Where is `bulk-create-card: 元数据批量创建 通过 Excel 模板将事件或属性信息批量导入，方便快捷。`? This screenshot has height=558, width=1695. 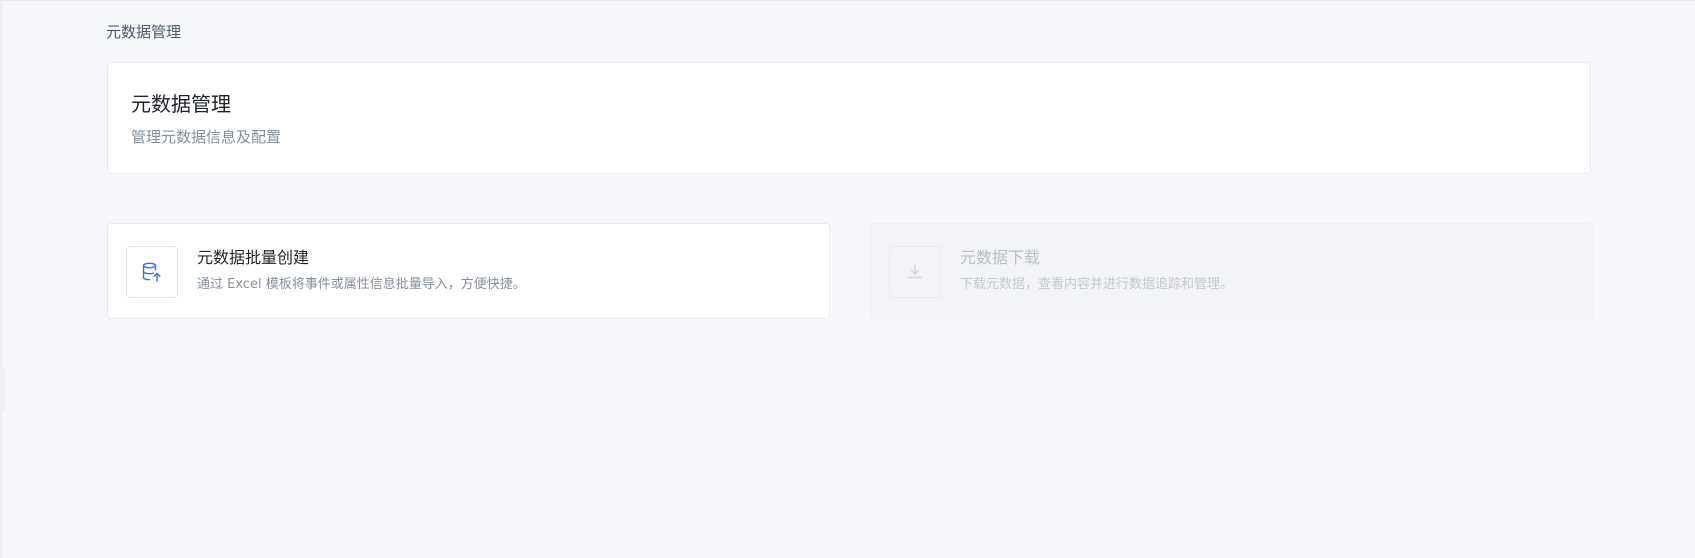 bulk-create-card: 元数据批量创建 通过 Excel 模板将事件或属性信息批量导入，方便快捷。 is located at coordinates (468, 271).